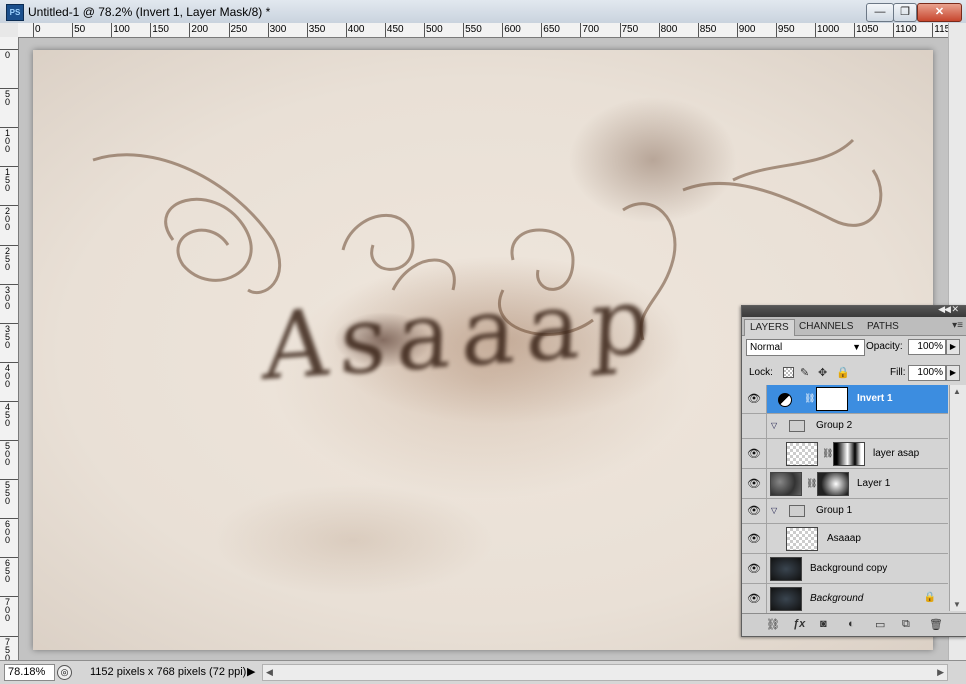 The width and height of the screenshot is (966, 684). I want to click on layer-style-fx-icon: ƒx, so click(799, 624).